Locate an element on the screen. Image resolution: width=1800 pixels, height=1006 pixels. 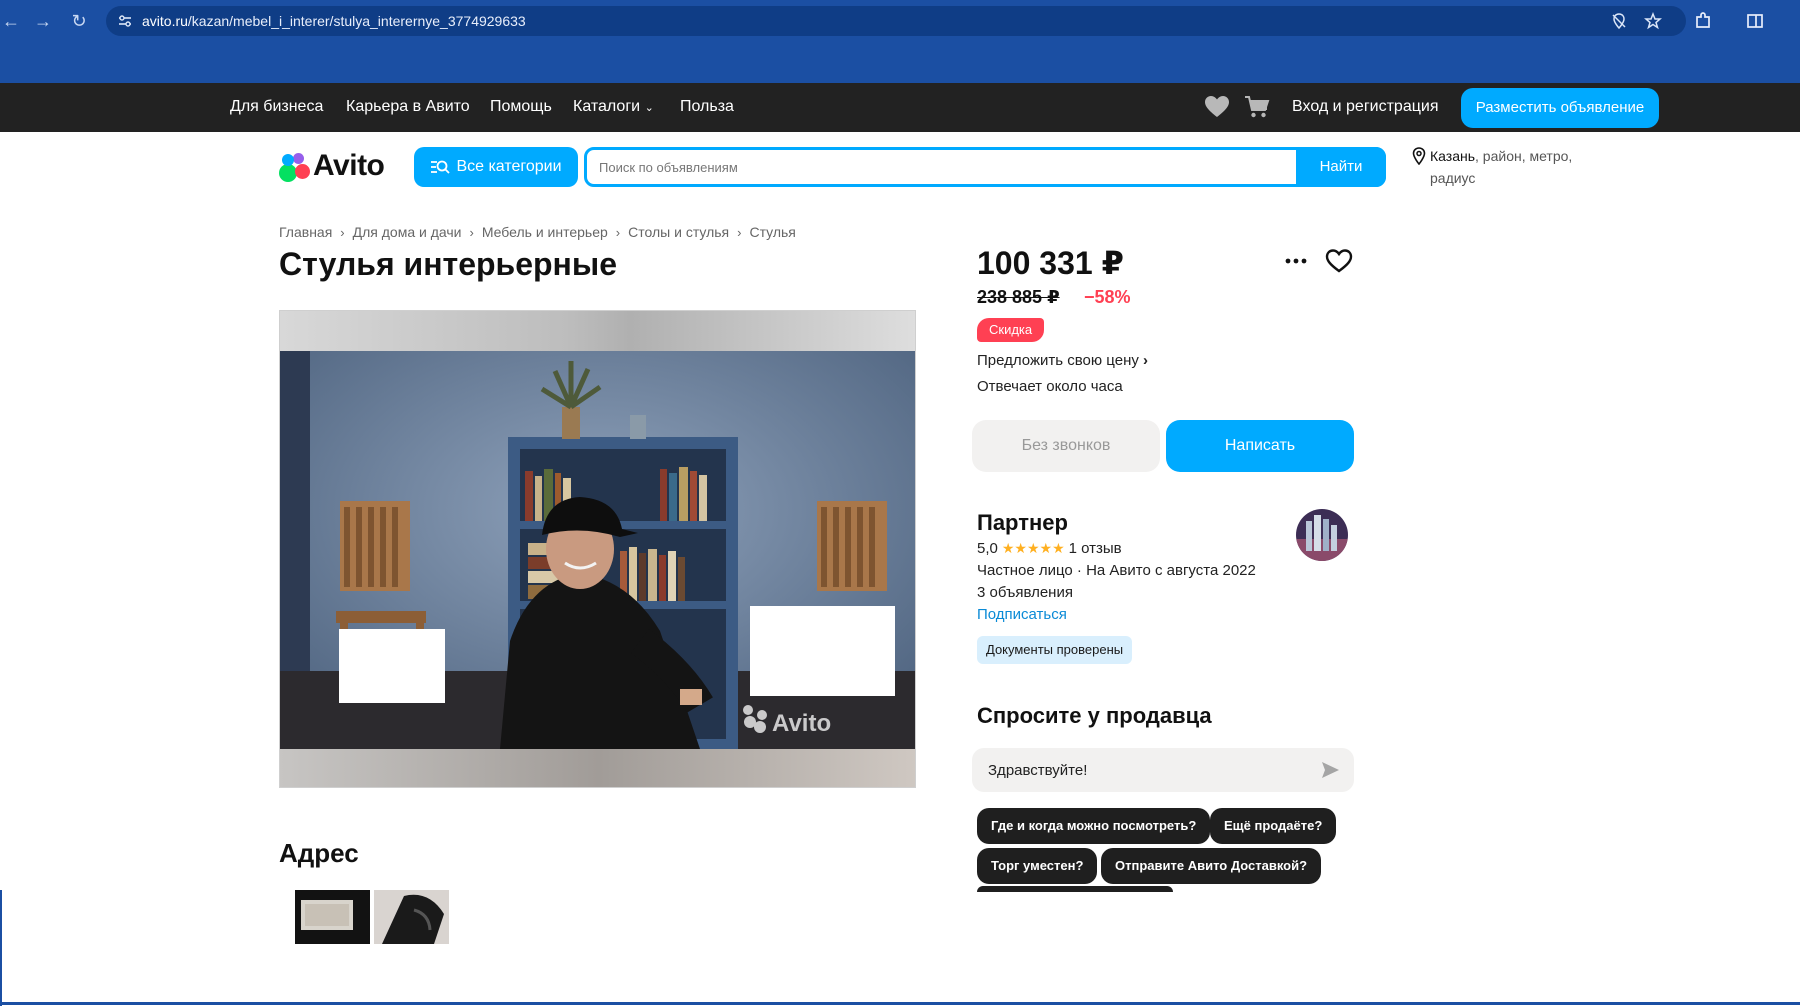
add-to-favorites-heart-icon is located at coordinates (1339, 261).